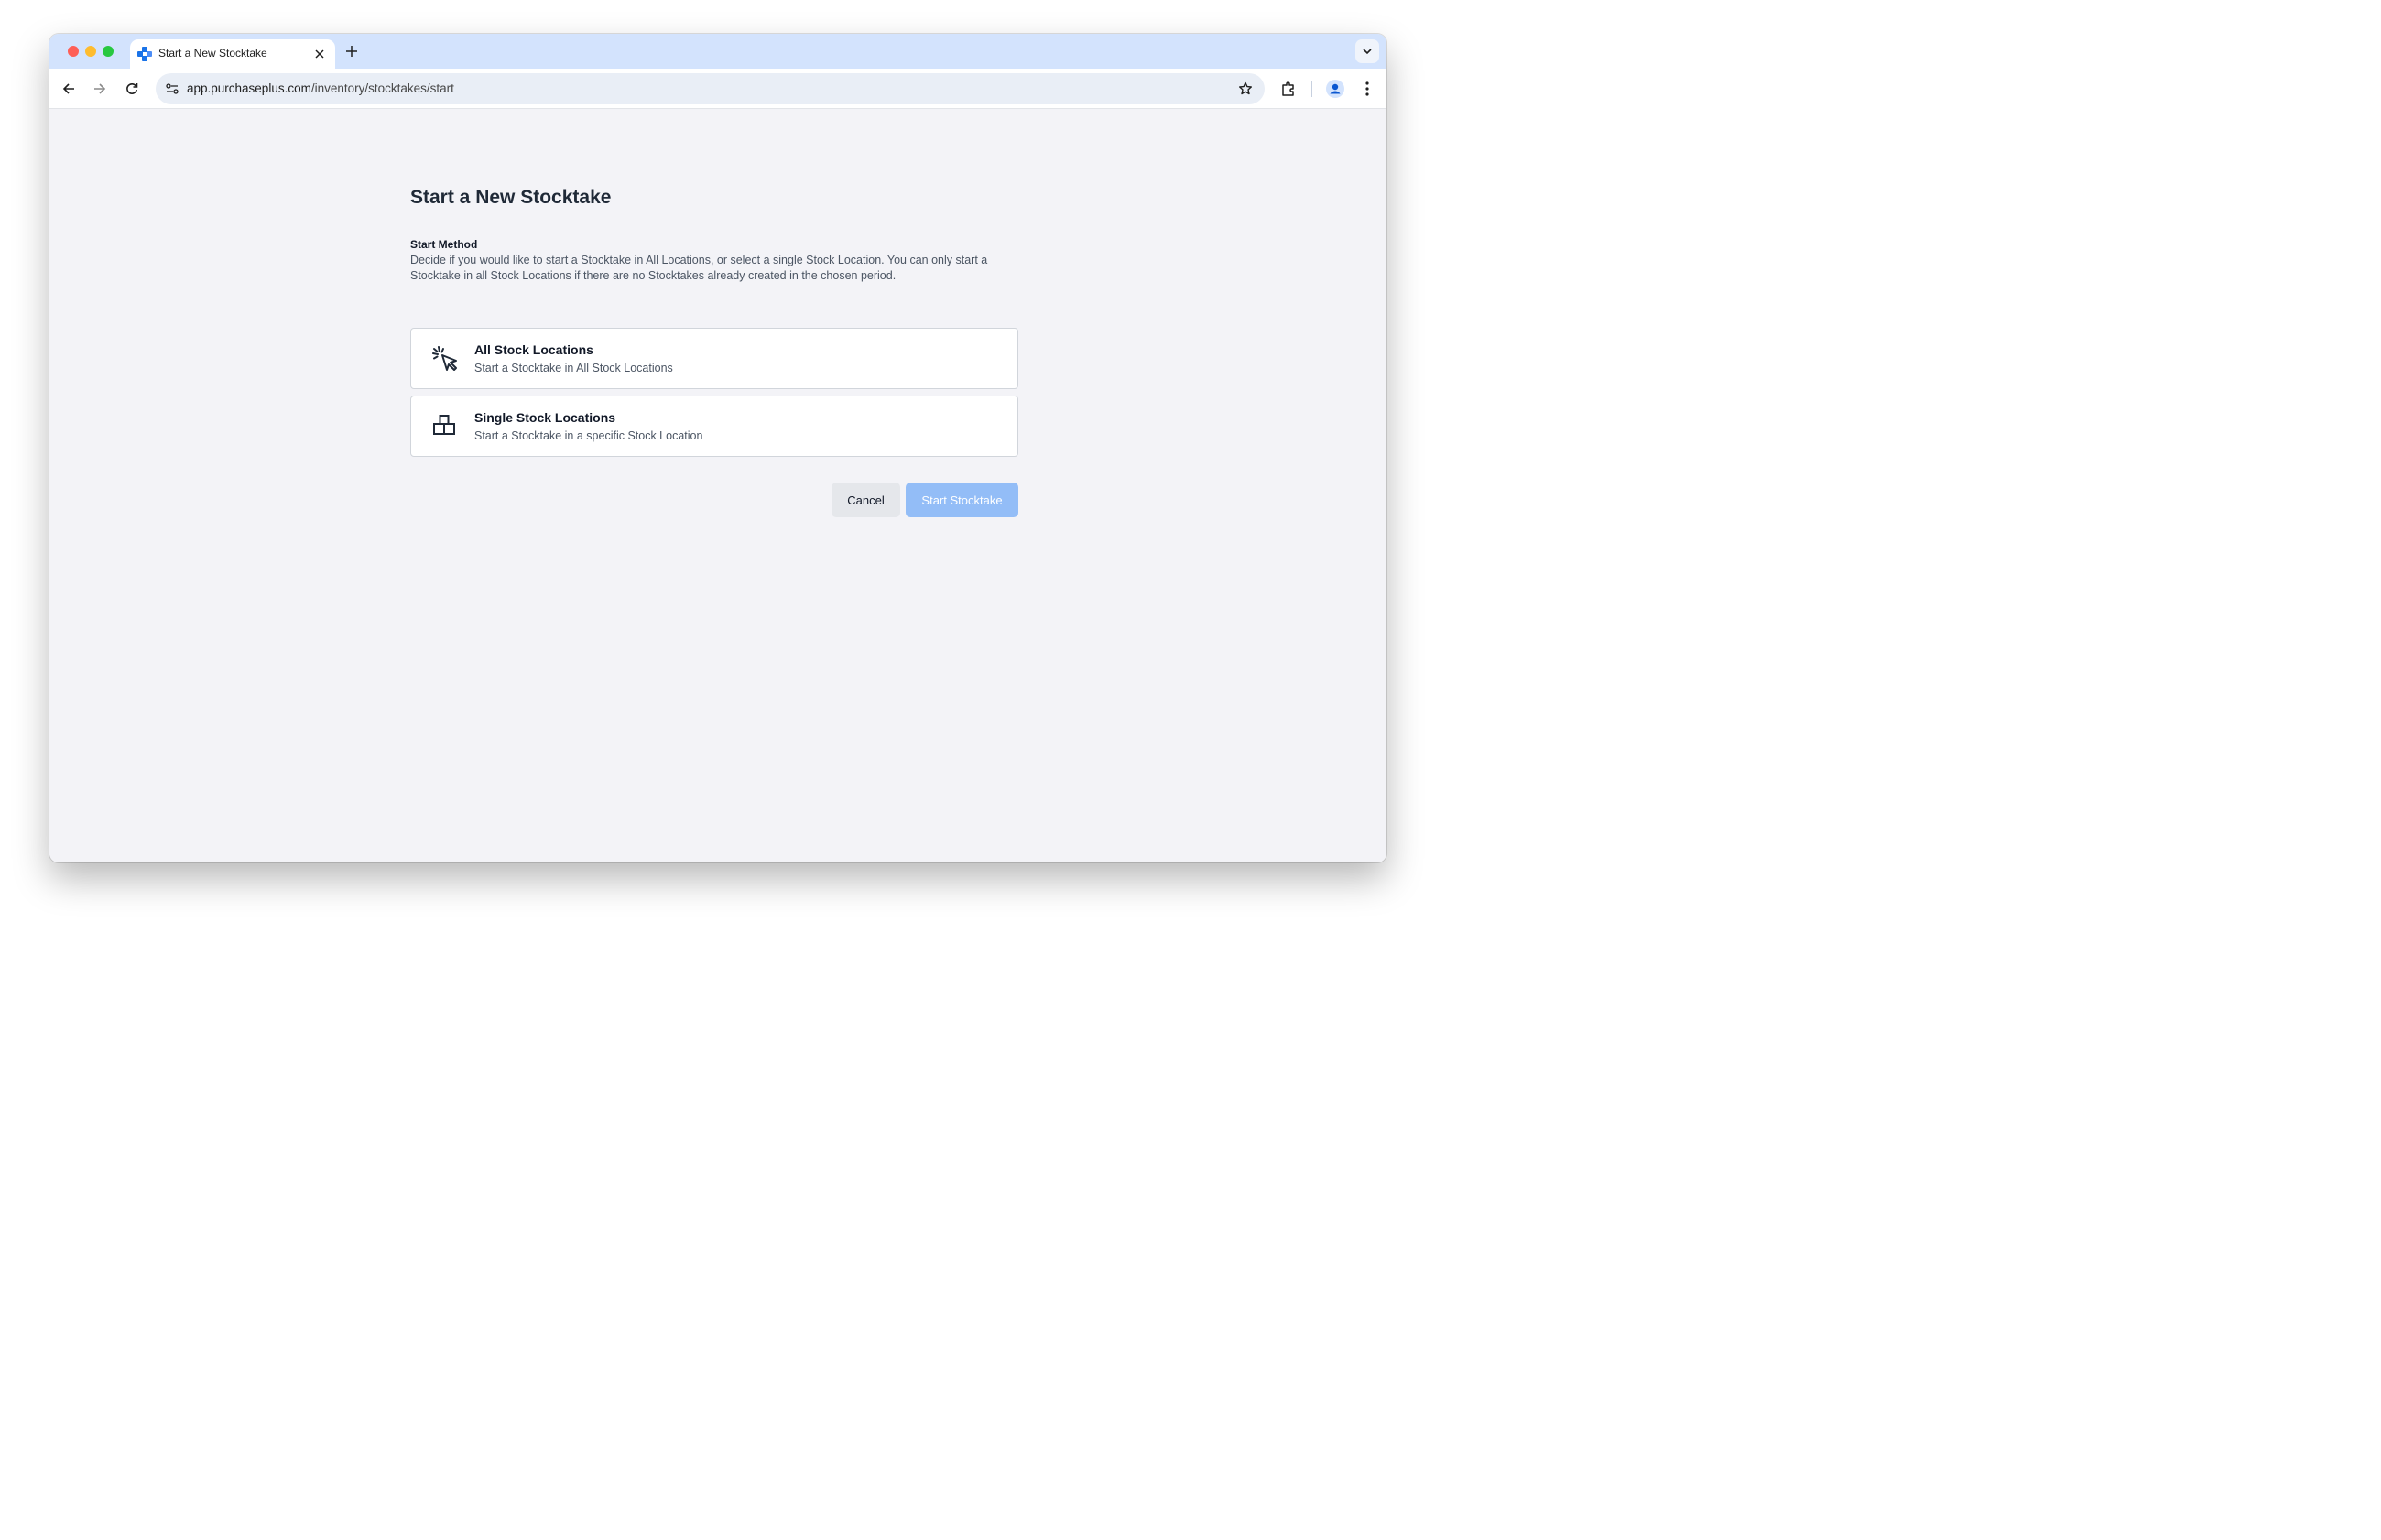  What do you see at coordinates (1245, 89) in the screenshot?
I see `bookmark-star-icon` at bounding box center [1245, 89].